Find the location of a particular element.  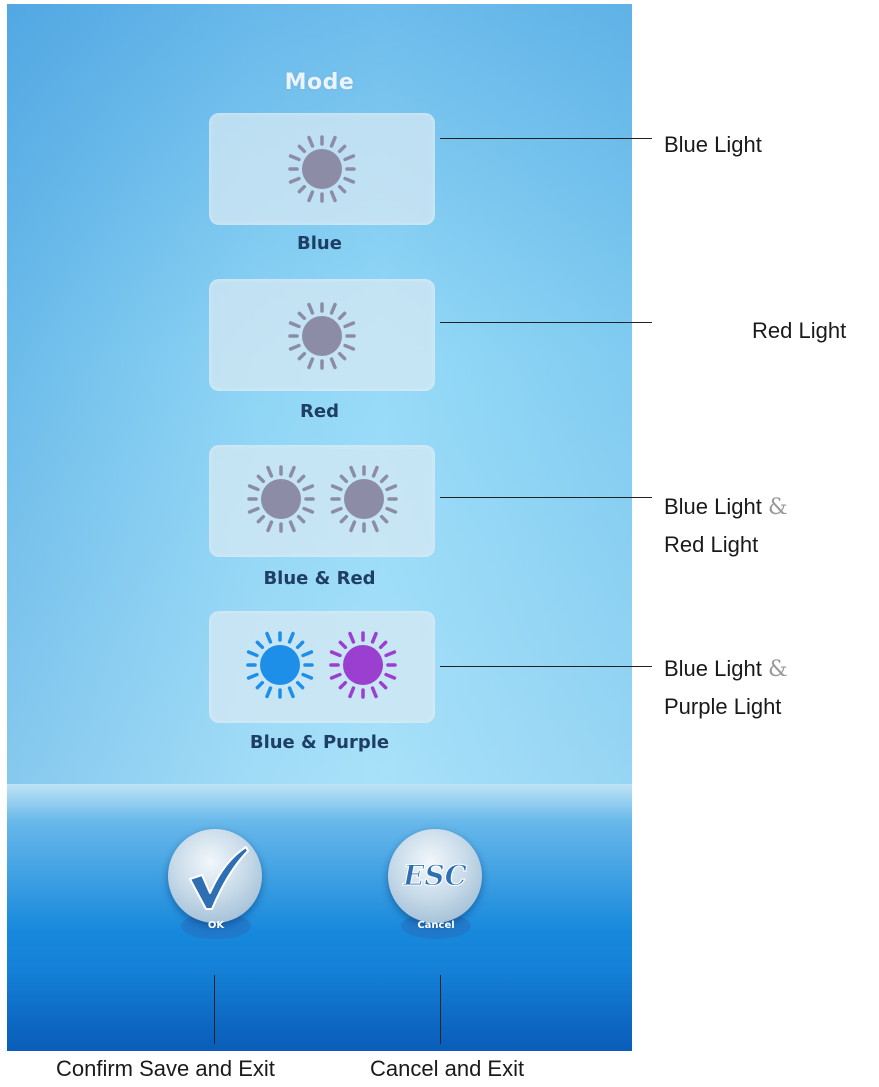

dual-sun-icon is located at coordinates (322, 499).